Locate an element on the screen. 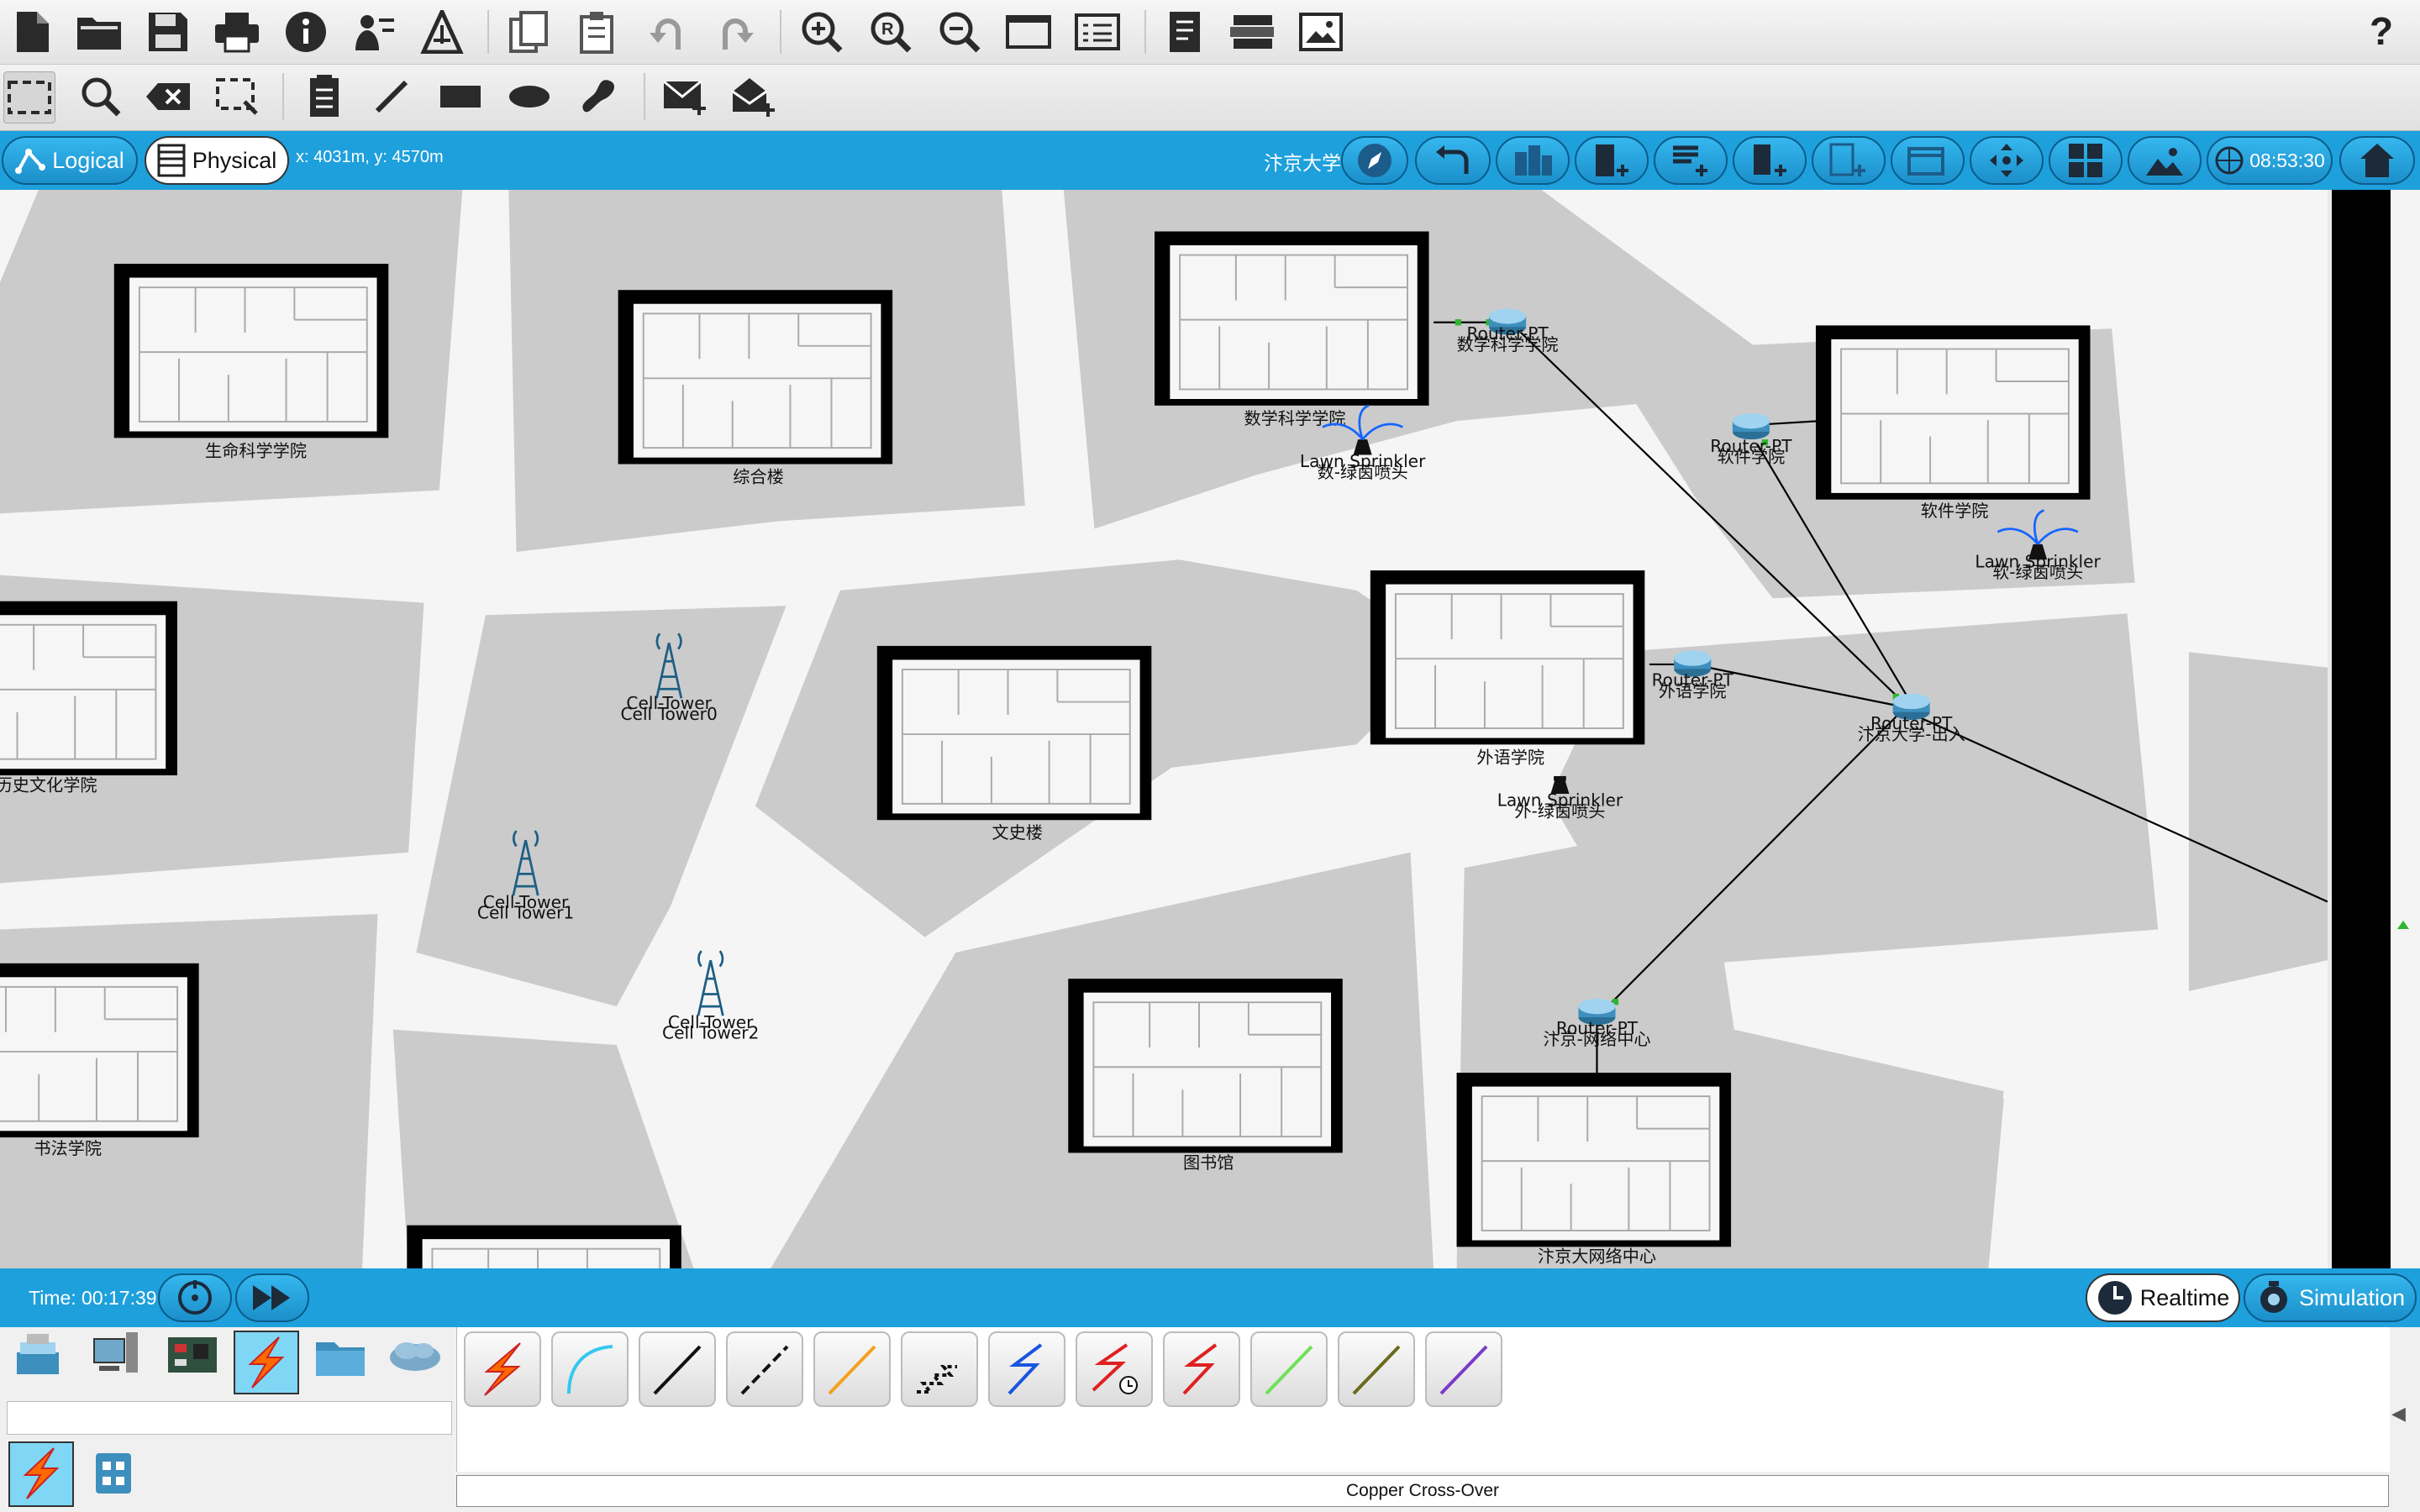  inspect-tool-icon is located at coordinates (101, 96).